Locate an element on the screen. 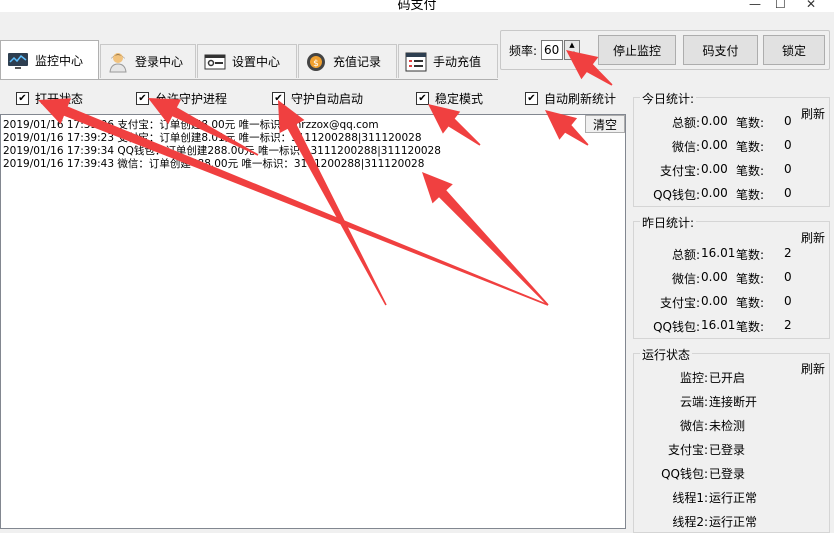 The image size is (834, 533). checkbox-label: 稳定模式 is located at coordinates (459, 99).